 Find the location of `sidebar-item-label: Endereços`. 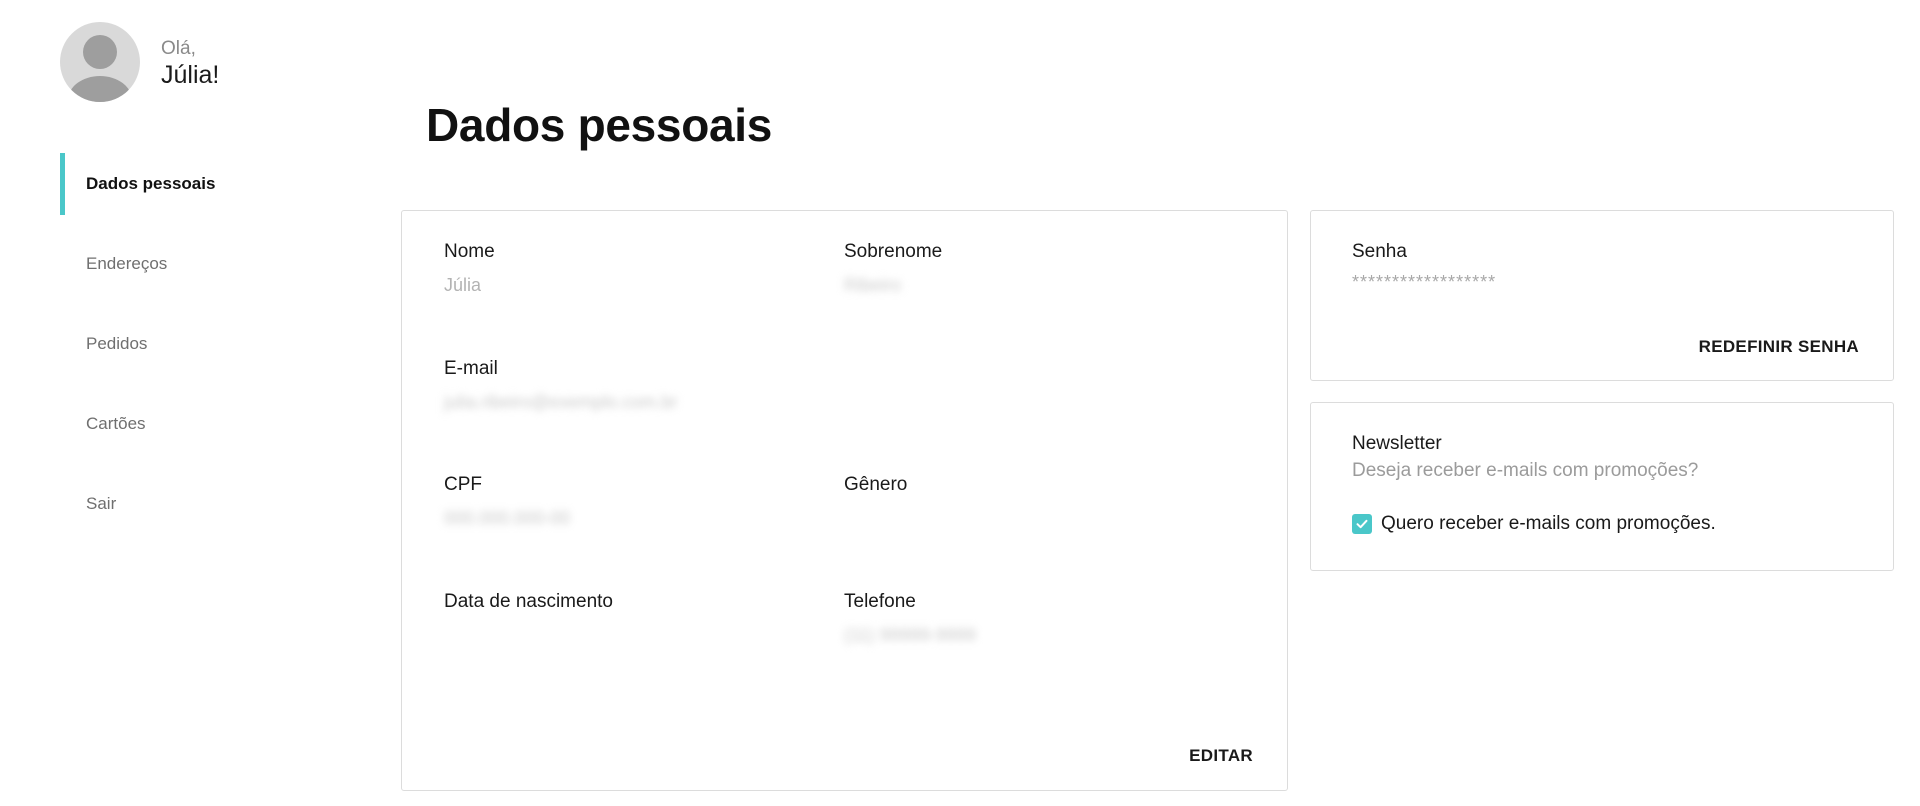

sidebar-item-label: Endereços is located at coordinates (127, 263).